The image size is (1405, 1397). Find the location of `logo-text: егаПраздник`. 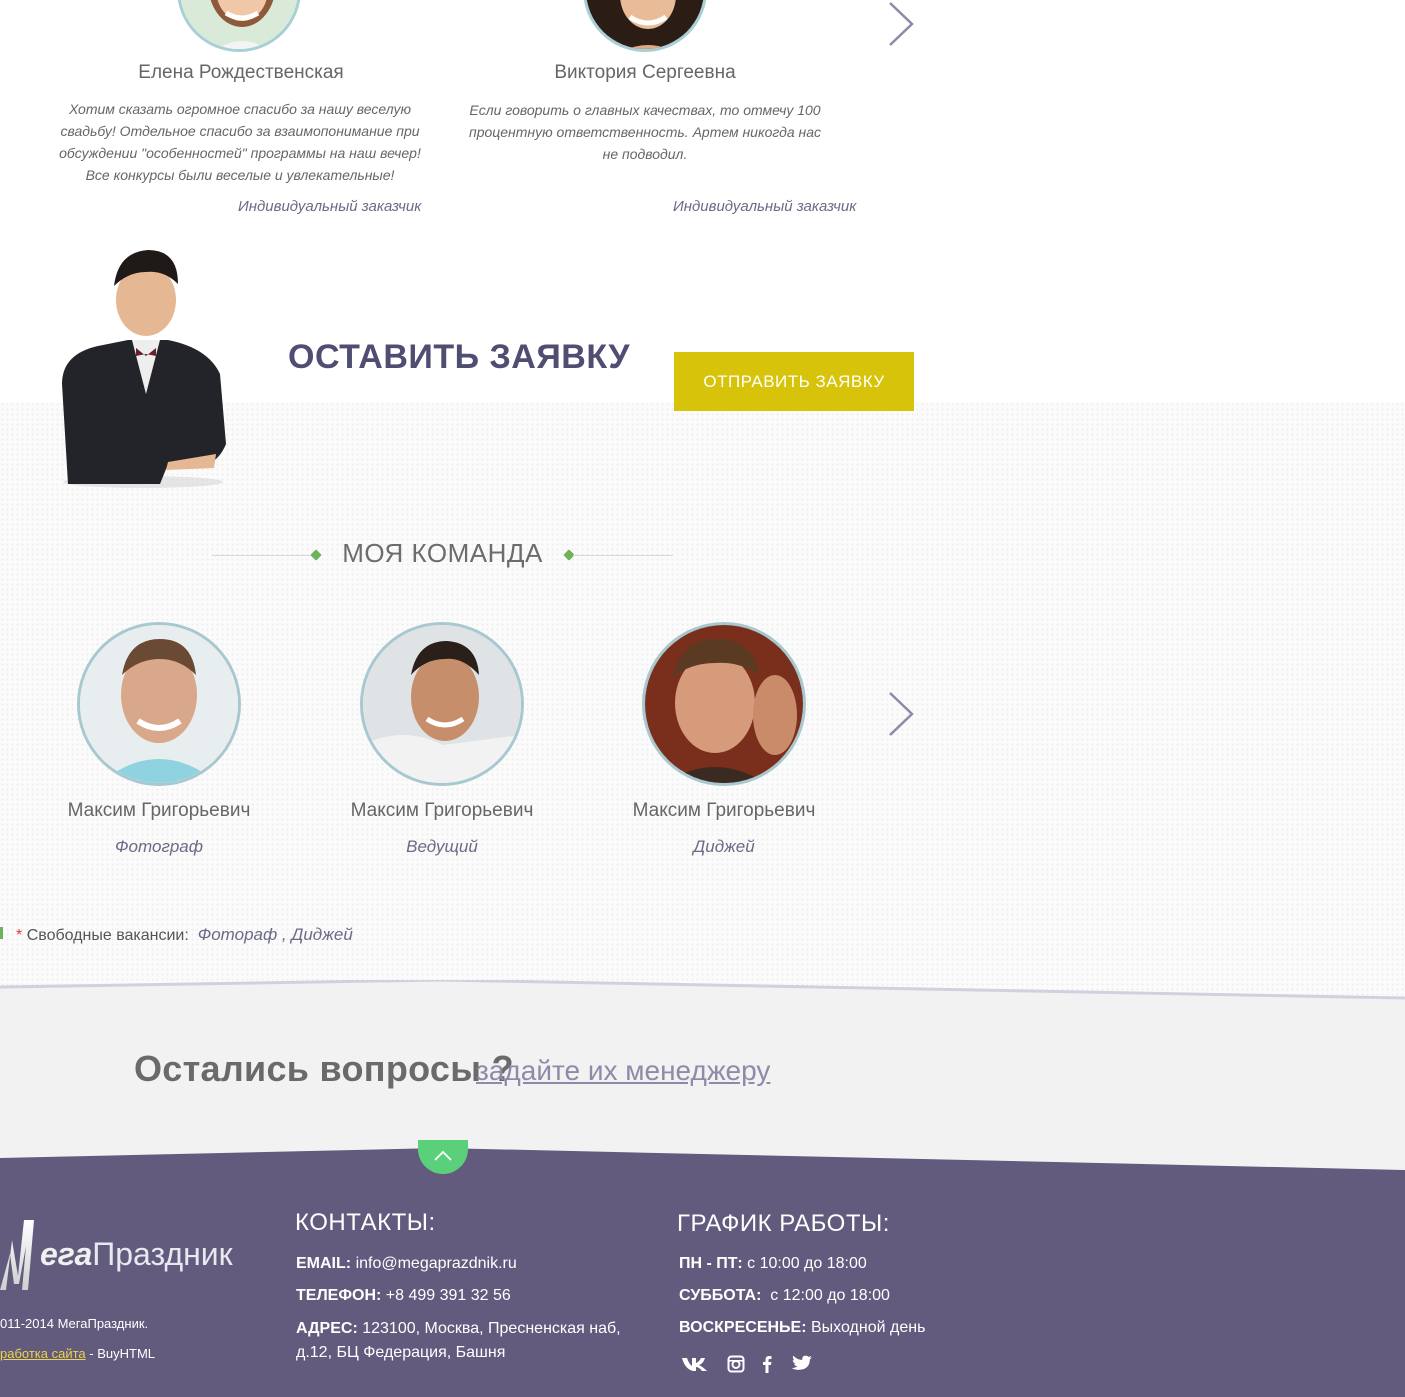

logo-text: егаПраздник is located at coordinates (136, 1254).